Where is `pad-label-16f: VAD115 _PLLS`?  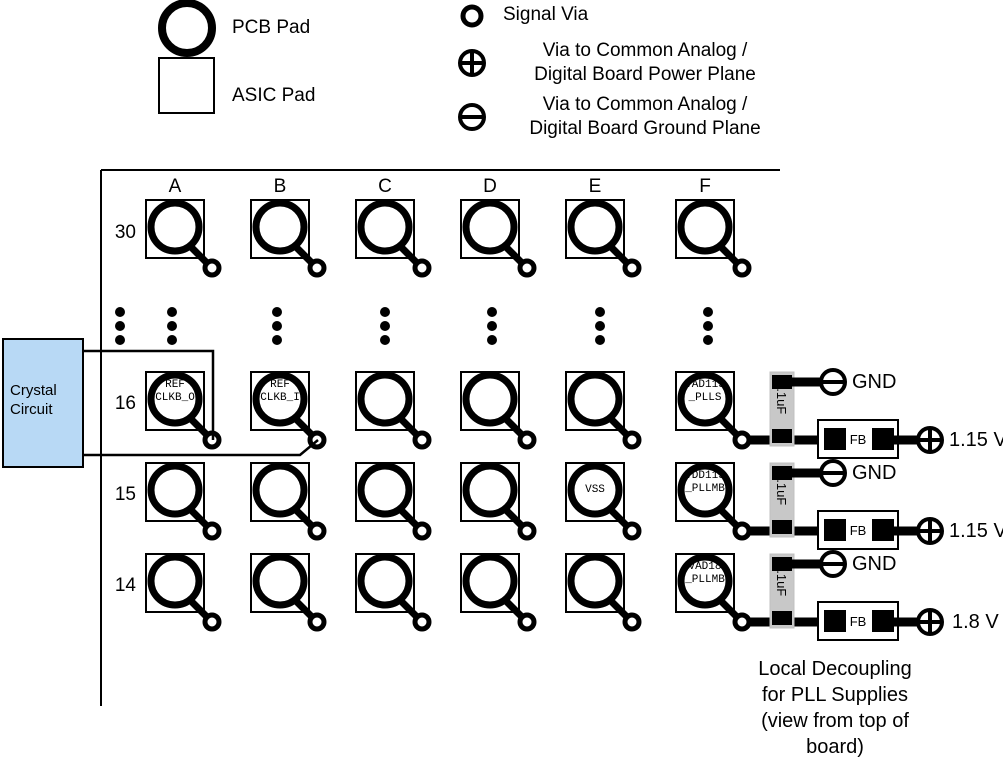
pad-label-16f: VAD115 _PLLS is located at coordinates (705, 391).